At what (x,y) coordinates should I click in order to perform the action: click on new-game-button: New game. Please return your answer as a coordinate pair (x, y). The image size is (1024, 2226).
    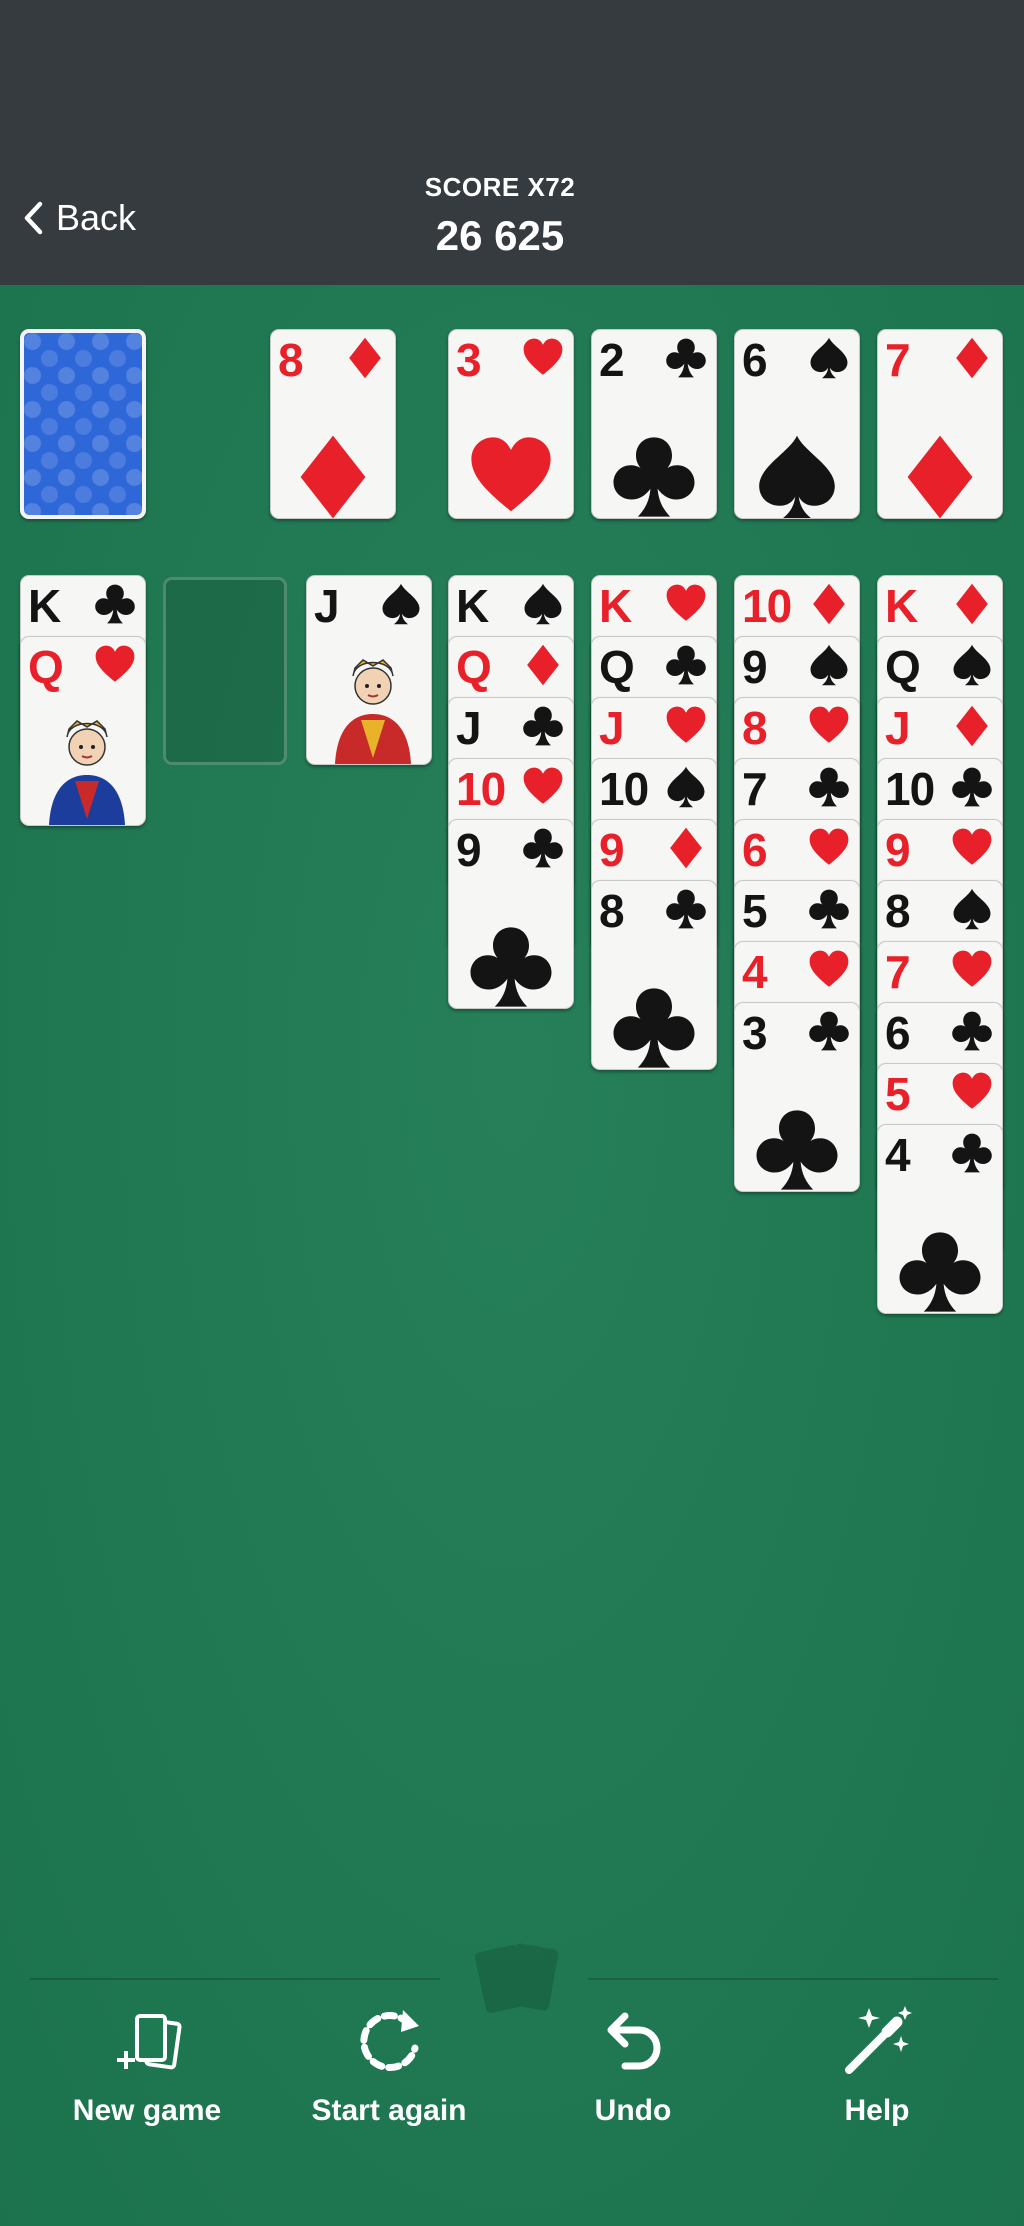
    Looking at the image, I should click on (147, 2064).